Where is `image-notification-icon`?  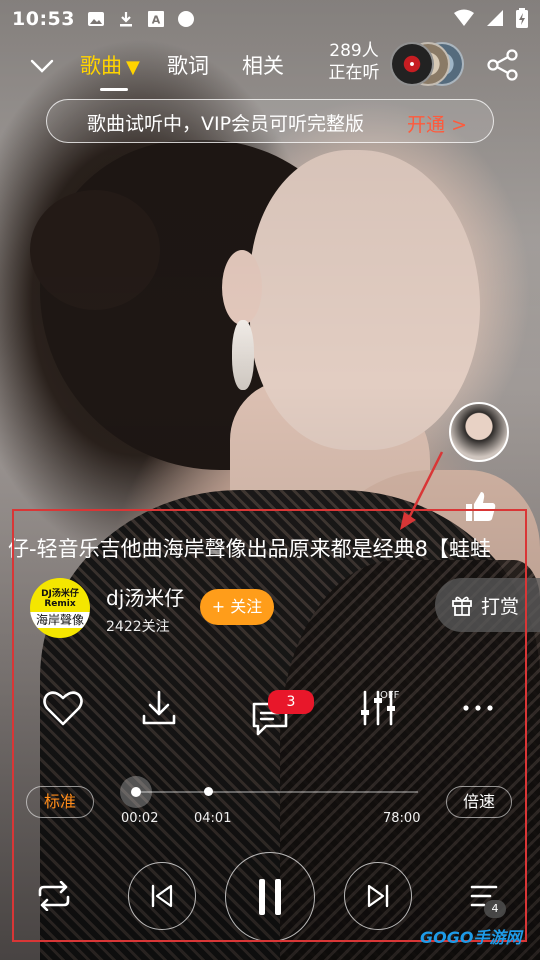
image-notification-icon is located at coordinates (95, 19).